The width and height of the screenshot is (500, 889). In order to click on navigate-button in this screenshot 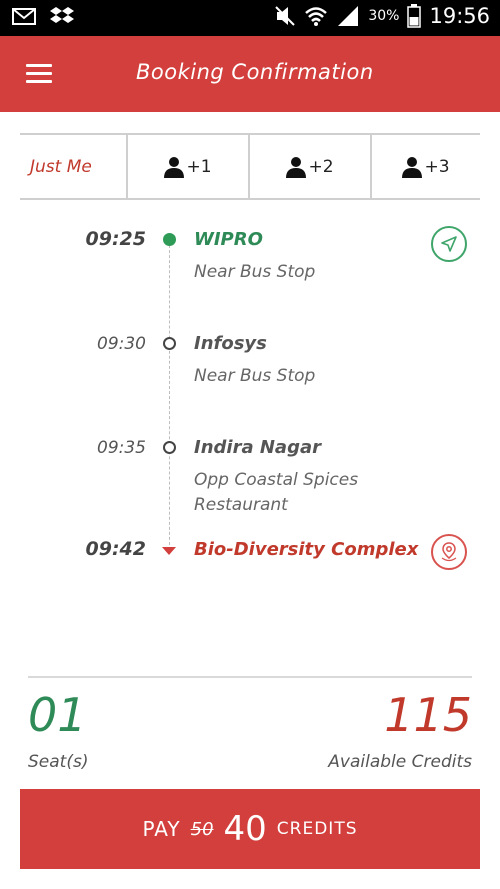, I will do `click(449, 244)`.